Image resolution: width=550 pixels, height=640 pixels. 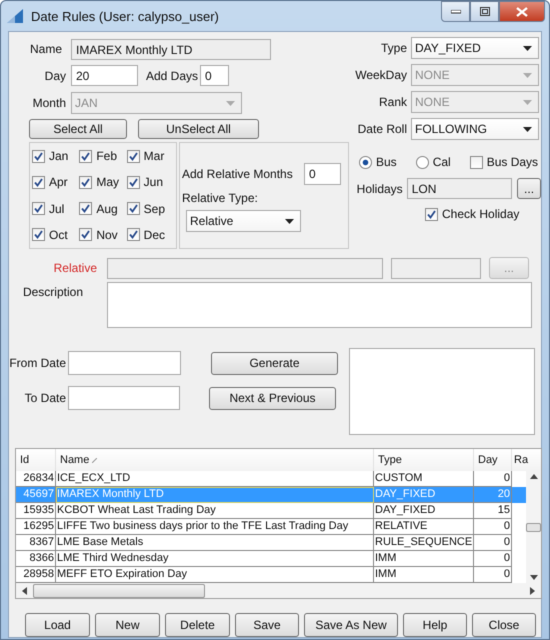 I want to click on table-cell: 8367, so click(x=36, y=543).